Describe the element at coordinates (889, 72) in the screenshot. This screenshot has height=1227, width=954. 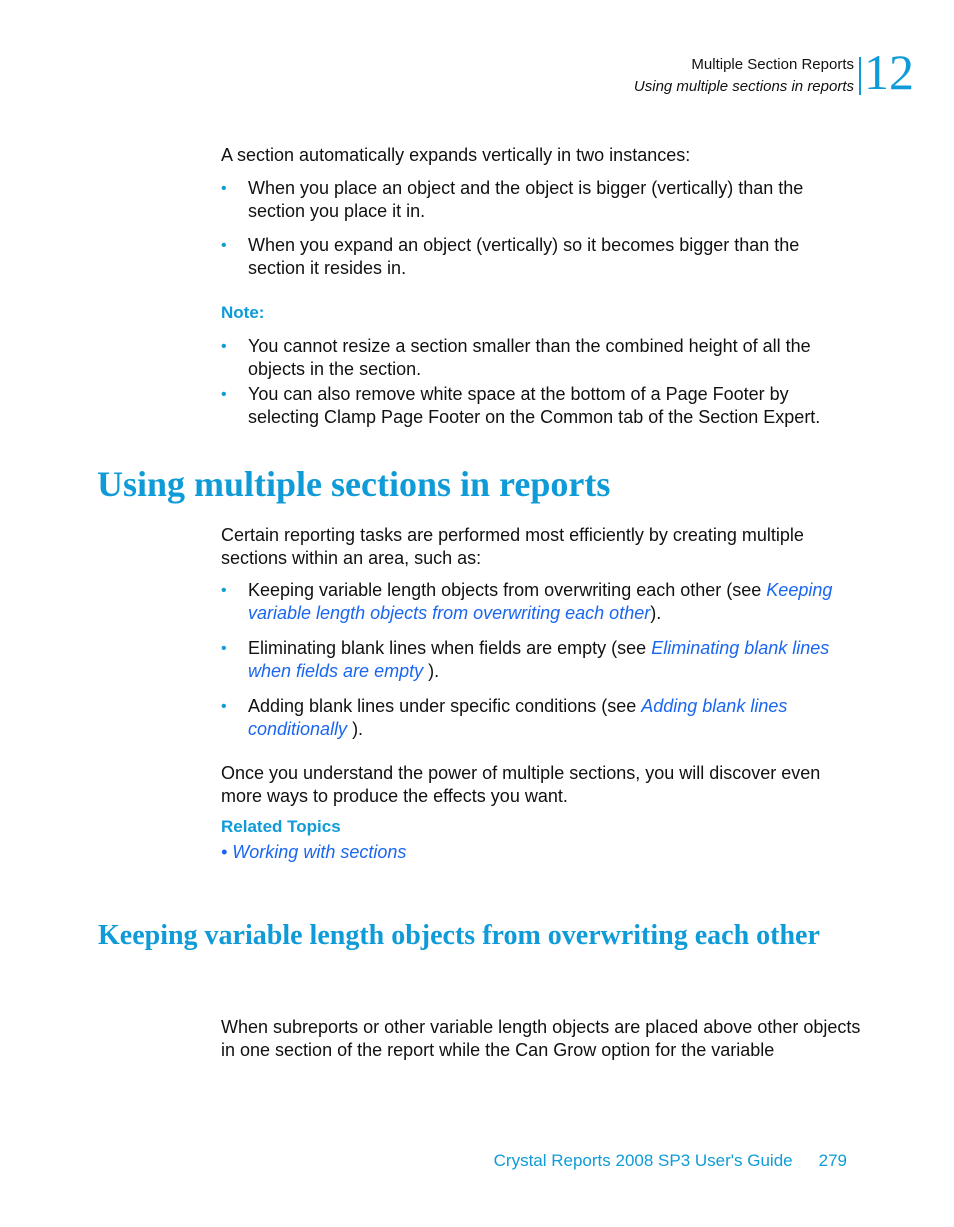
I see `chapter-number: 12` at that location.